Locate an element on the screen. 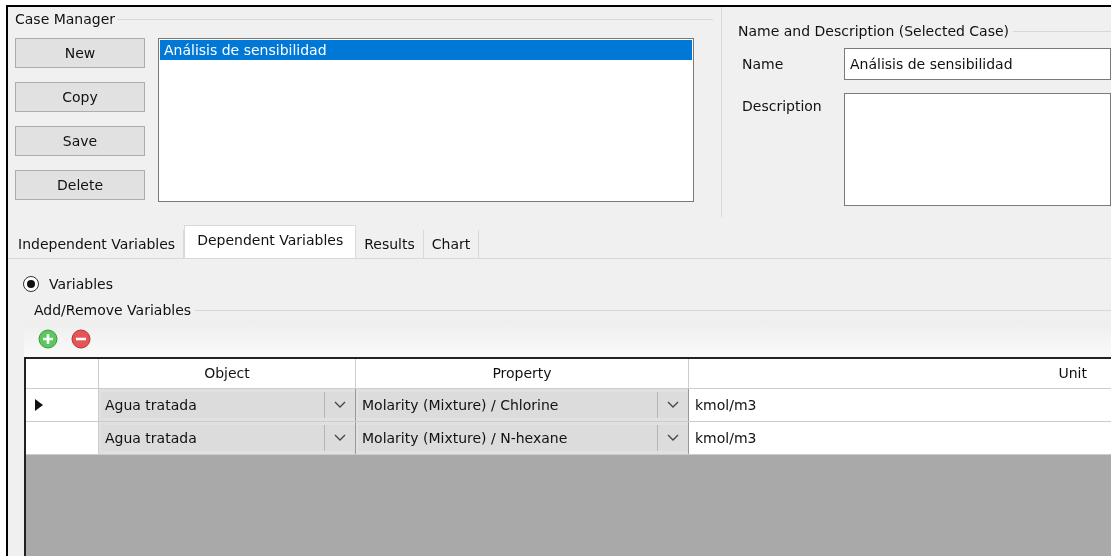 This screenshot has height=556, width=1111. radio-button is located at coordinates (31, 284).